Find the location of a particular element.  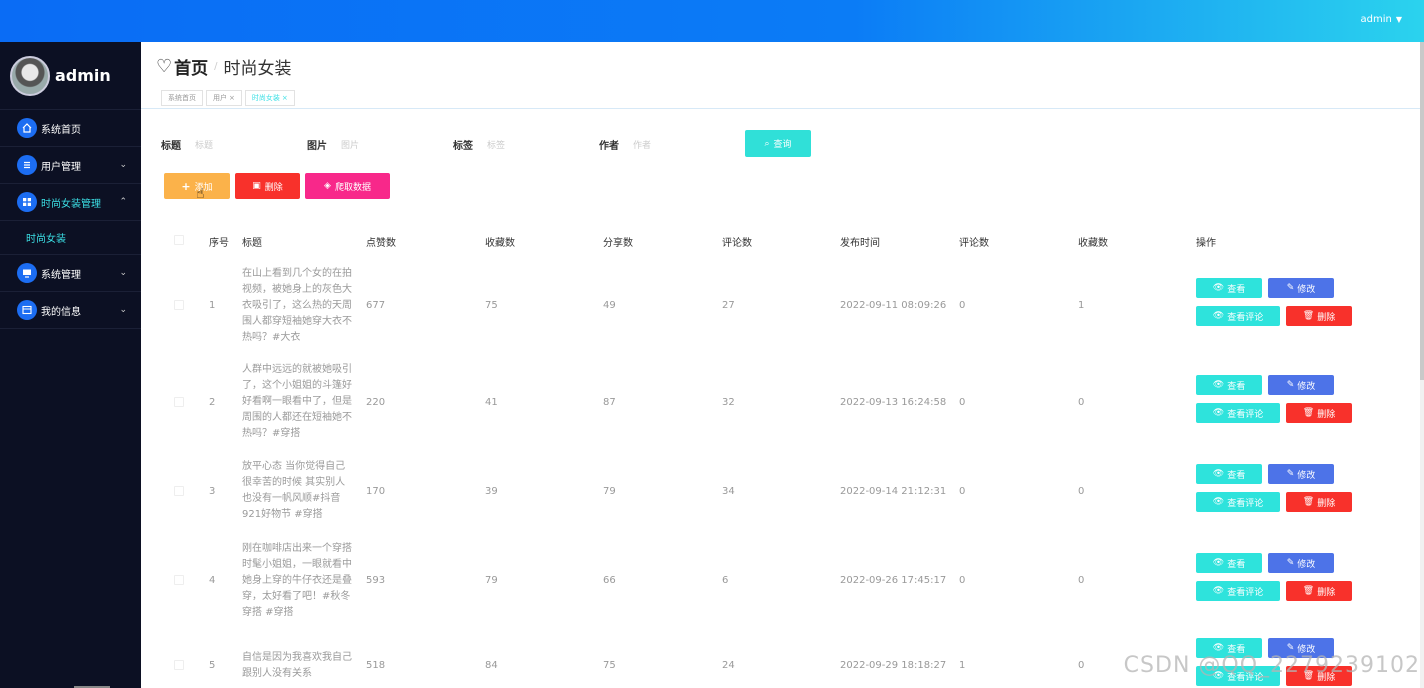

heart-icon: ♡ is located at coordinates (164, 66).